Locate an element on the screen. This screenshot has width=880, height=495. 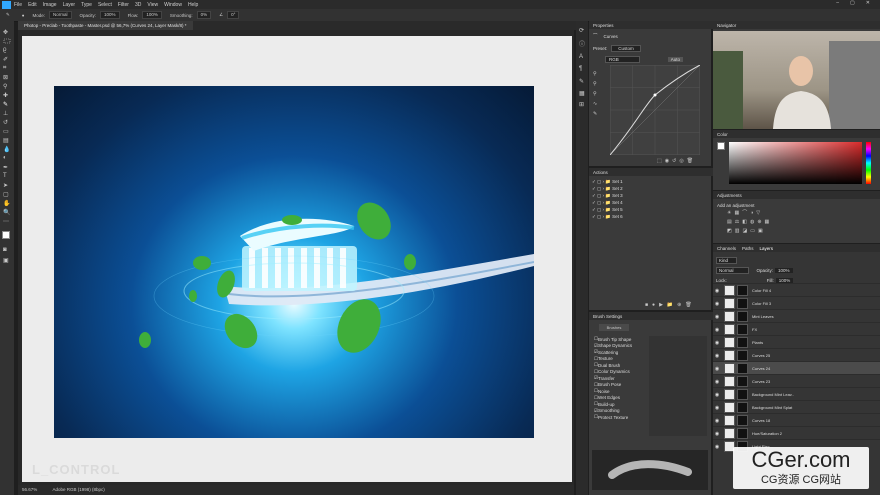
selective-color-icon: ▣ is located at coordinates (762, 231).